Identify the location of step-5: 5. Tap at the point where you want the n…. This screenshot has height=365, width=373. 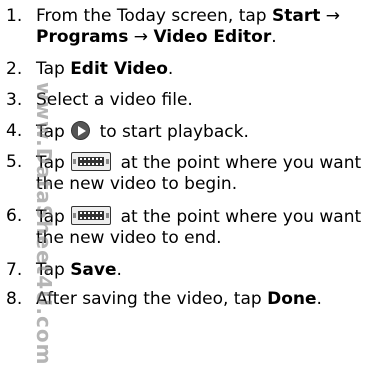
(189, 173).